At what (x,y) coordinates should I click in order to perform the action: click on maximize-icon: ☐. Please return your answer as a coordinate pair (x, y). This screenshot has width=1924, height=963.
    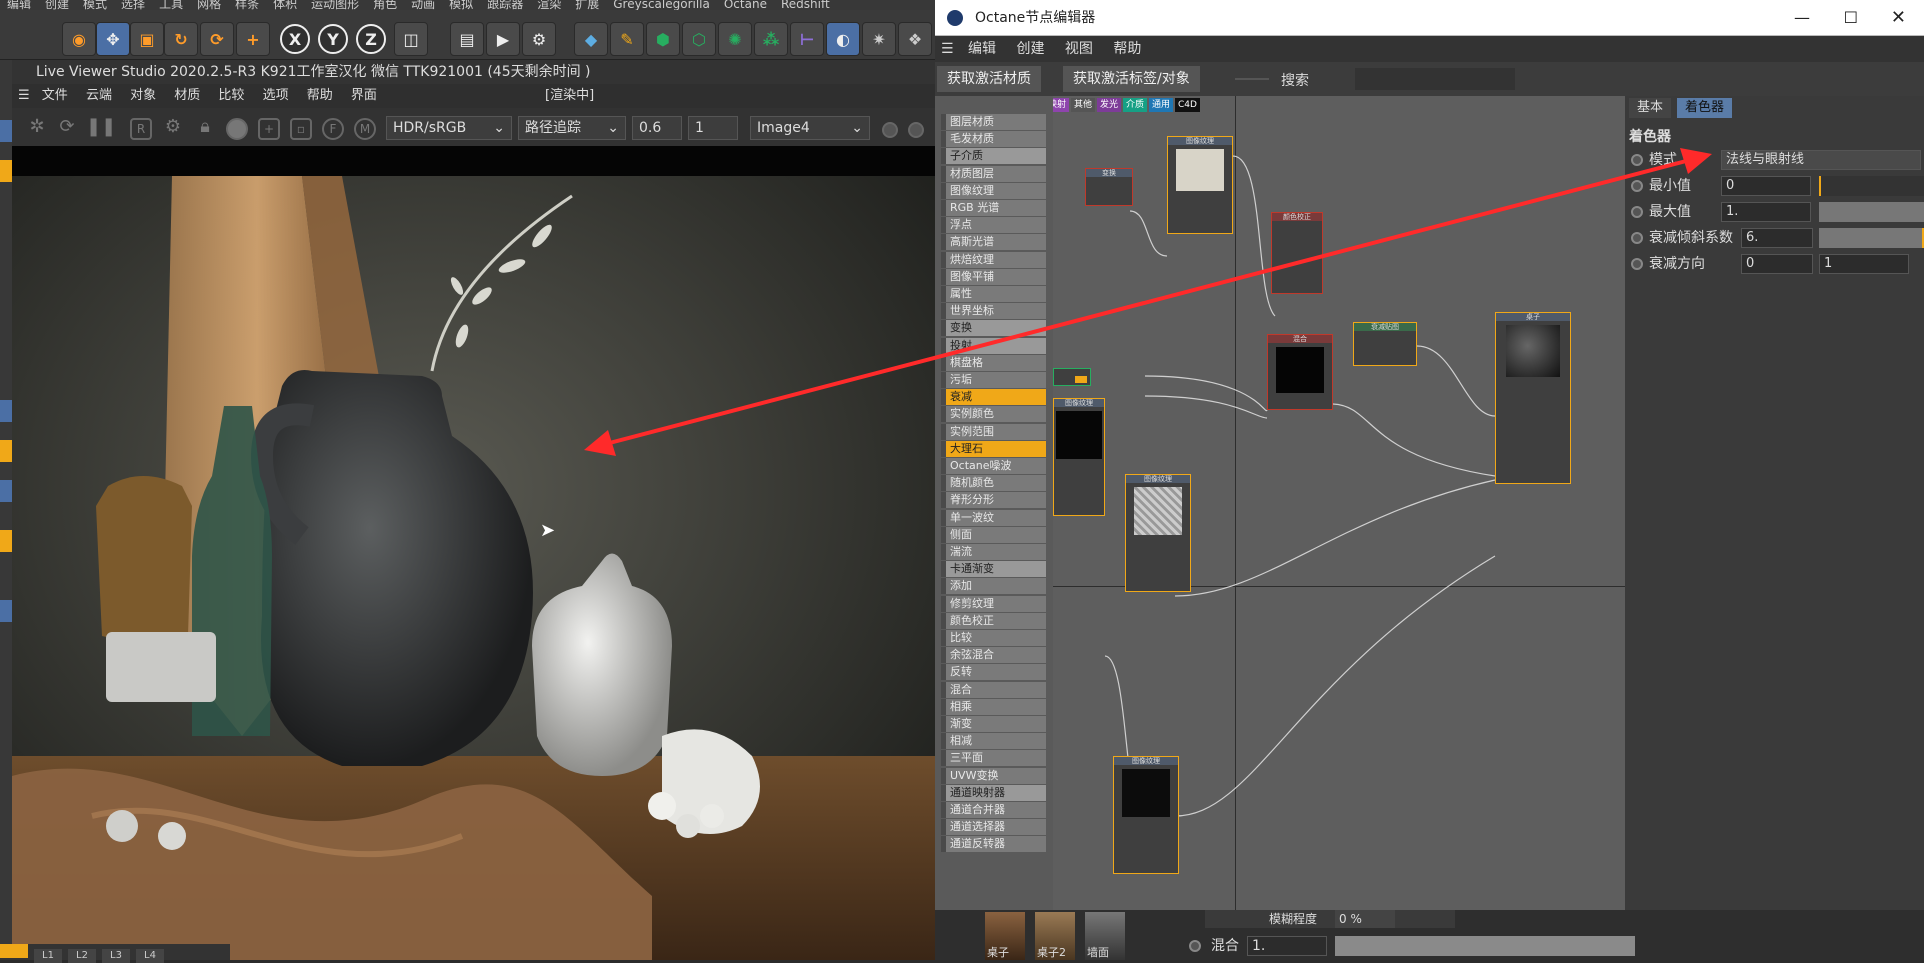
    Looking at the image, I should click on (1851, 18).